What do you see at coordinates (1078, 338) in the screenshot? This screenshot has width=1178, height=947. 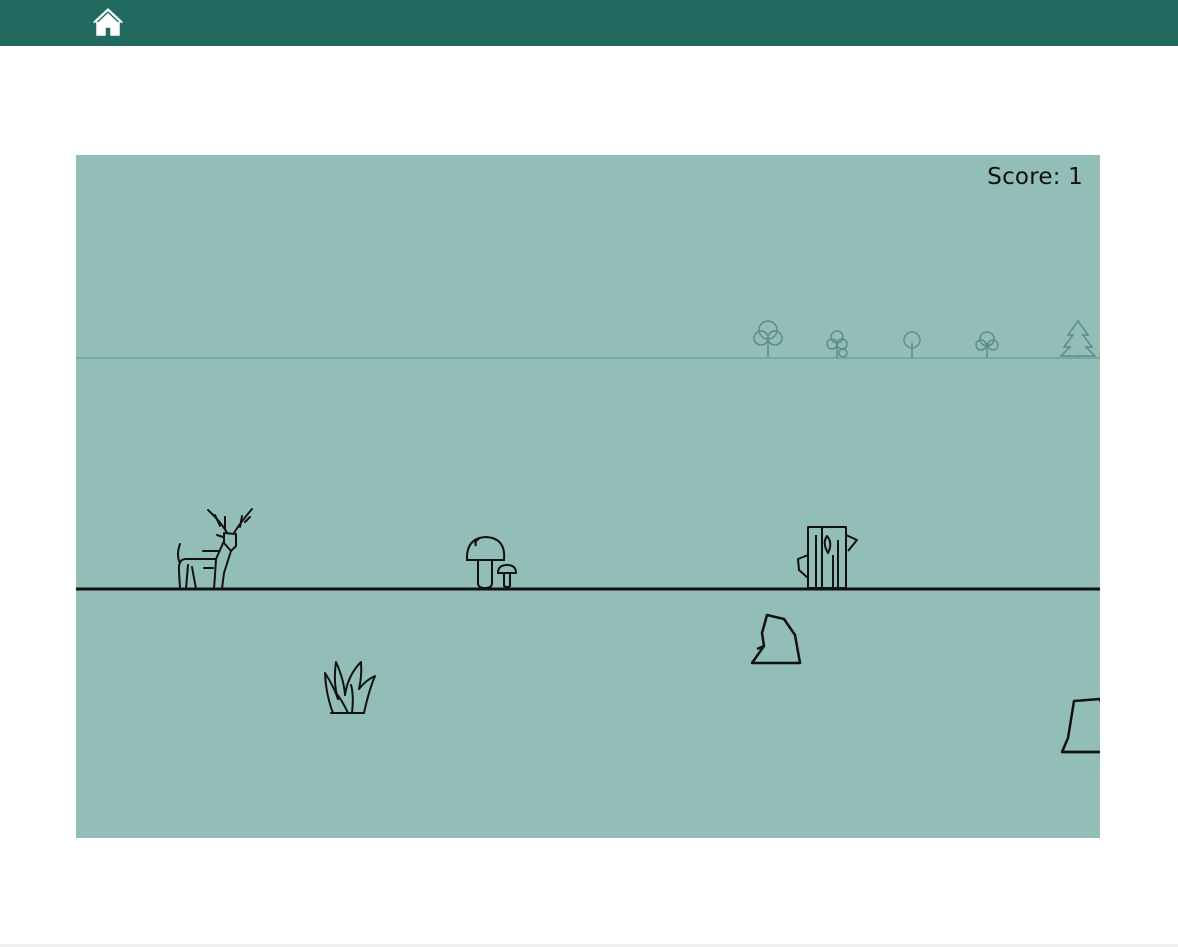 I see `pine-tree-icon` at bounding box center [1078, 338].